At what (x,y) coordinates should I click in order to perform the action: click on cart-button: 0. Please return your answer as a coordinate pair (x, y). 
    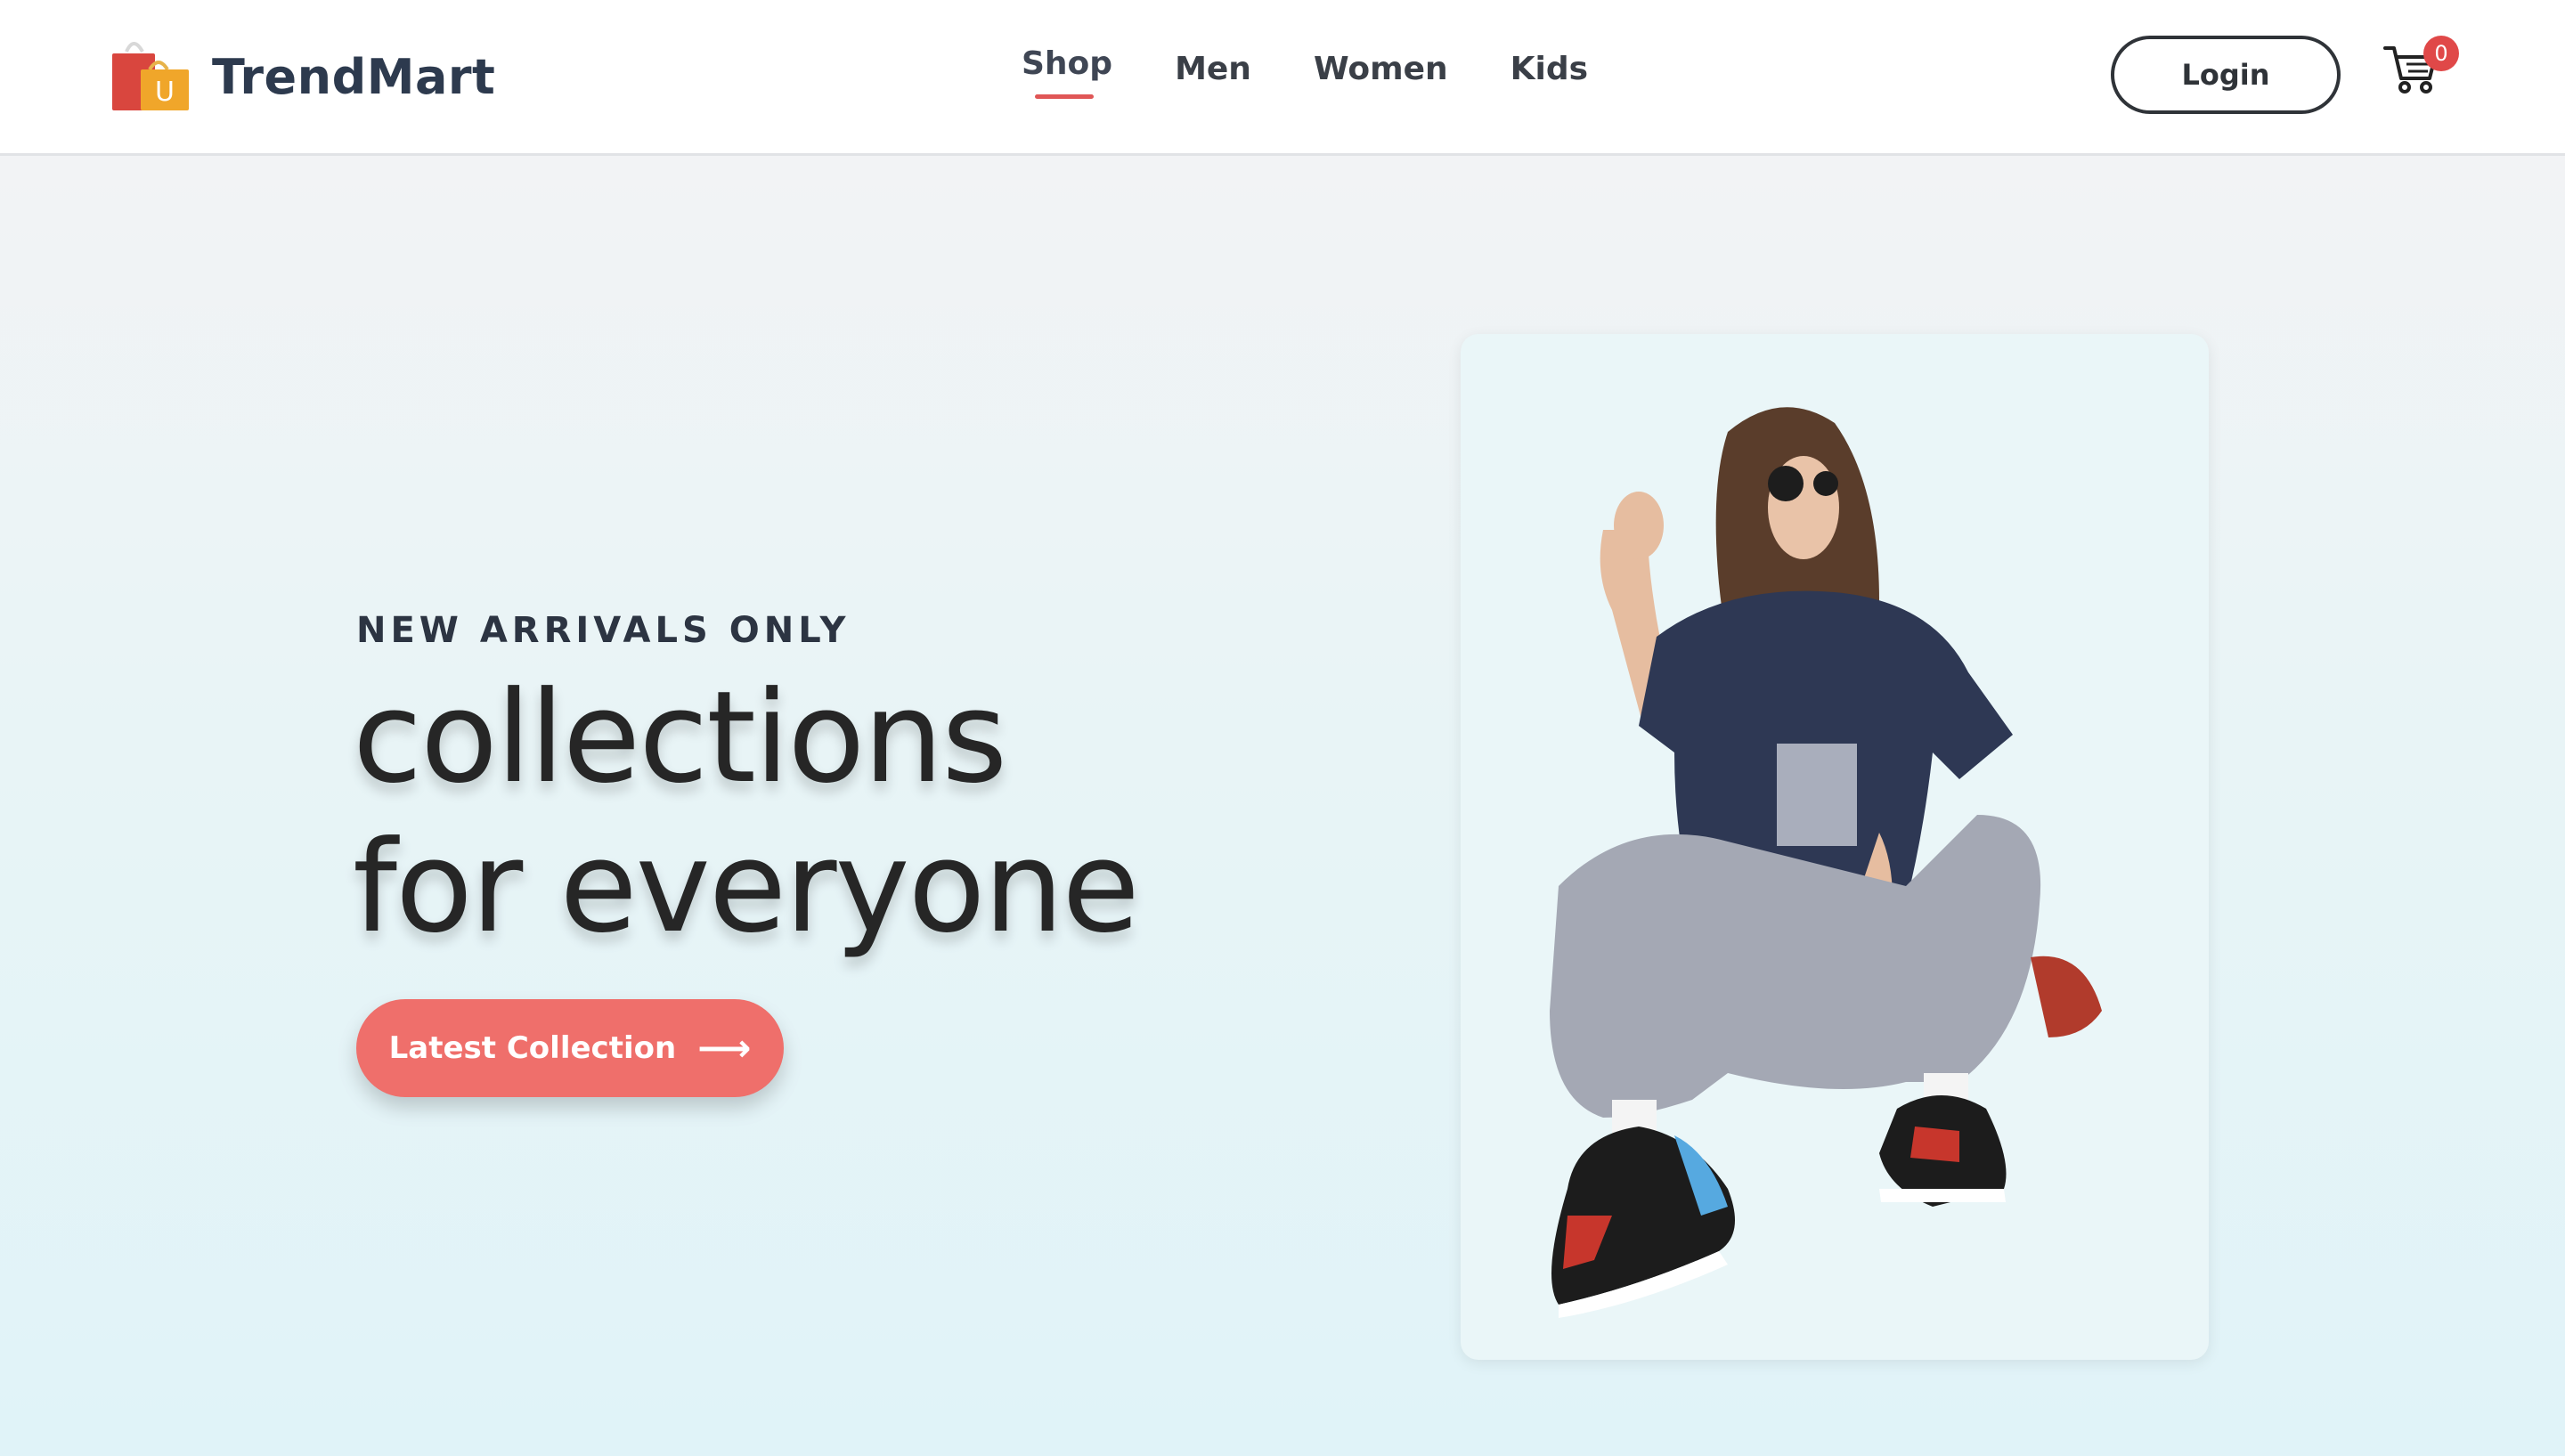
    Looking at the image, I should click on (2423, 71).